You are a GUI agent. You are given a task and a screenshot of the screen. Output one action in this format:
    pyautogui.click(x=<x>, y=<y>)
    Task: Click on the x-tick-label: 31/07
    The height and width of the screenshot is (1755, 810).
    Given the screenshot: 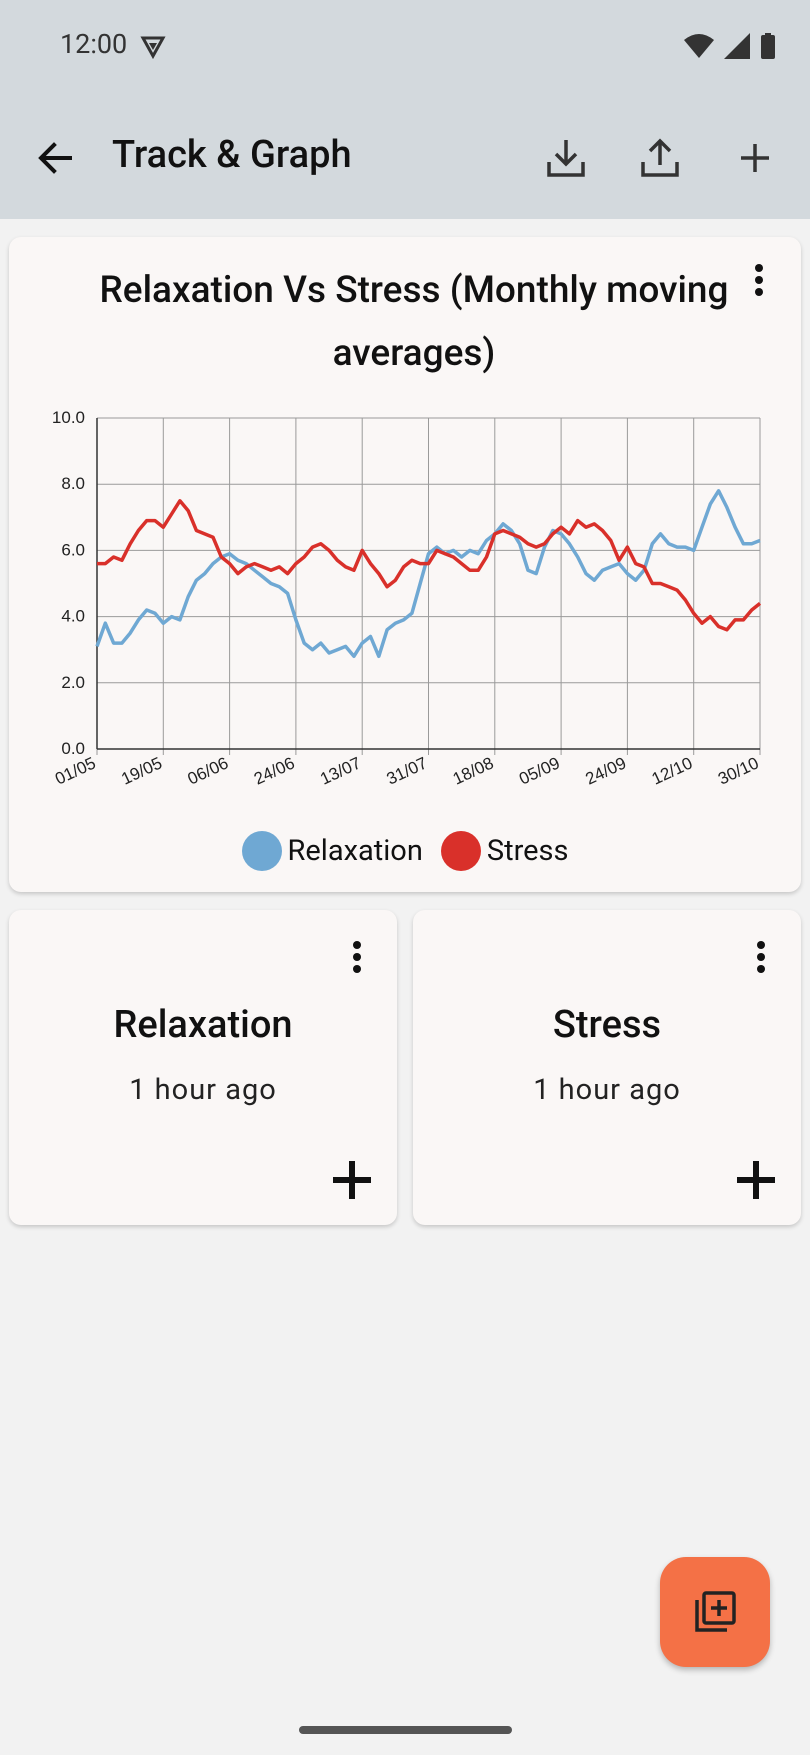 What is the action you would take?
    pyautogui.click(x=407, y=770)
    